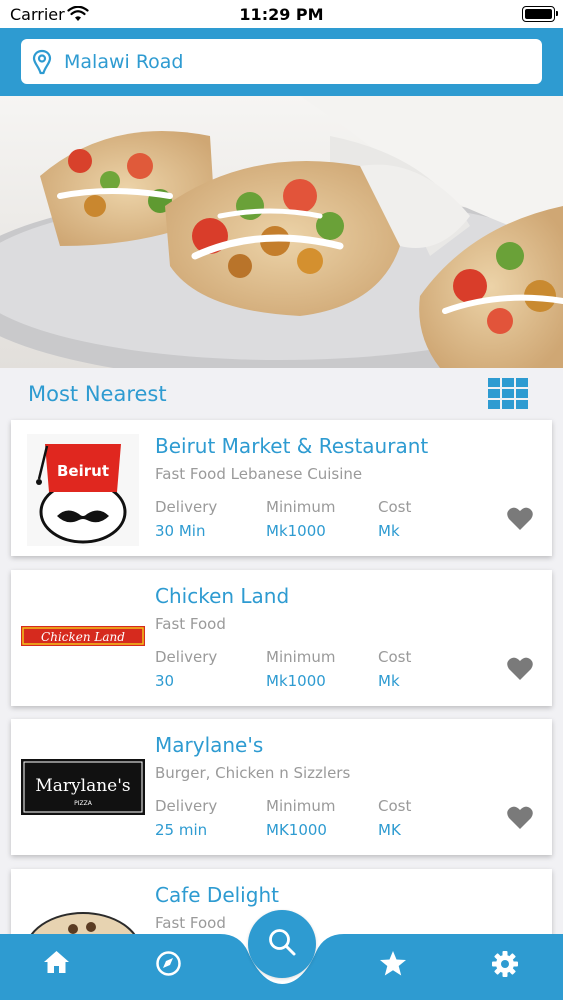 Image resolution: width=563 pixels, height=1000 pixels. I want to click on restaurant-logo: Beirut, so click(83, 490).